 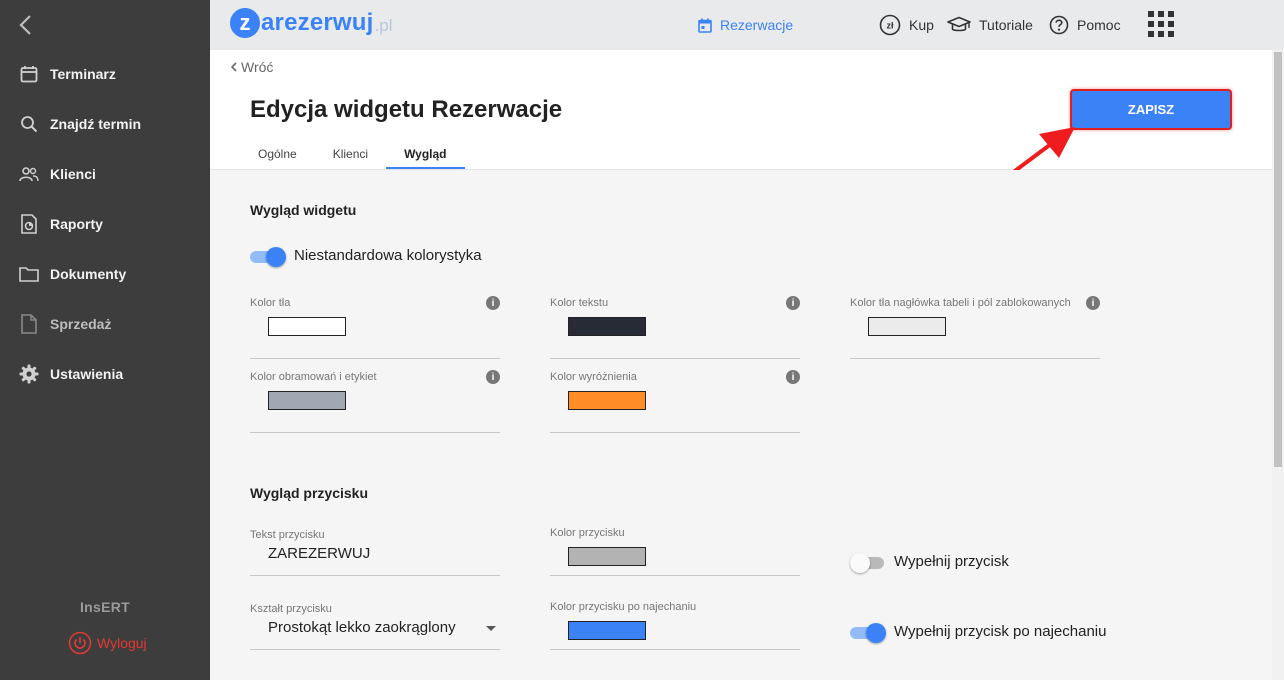 I want to click on sidebar-item-label: Znajdź termin, so click(x=96, y=124).